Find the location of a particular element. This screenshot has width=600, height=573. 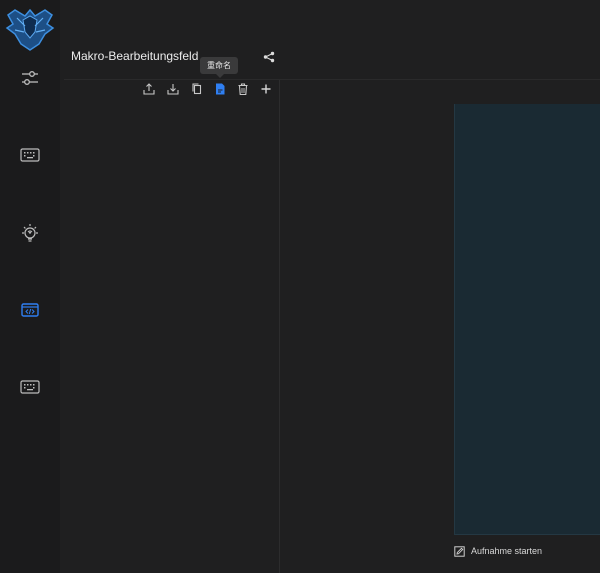

keyboard-alt-icon is located at coordinates (30, 387).